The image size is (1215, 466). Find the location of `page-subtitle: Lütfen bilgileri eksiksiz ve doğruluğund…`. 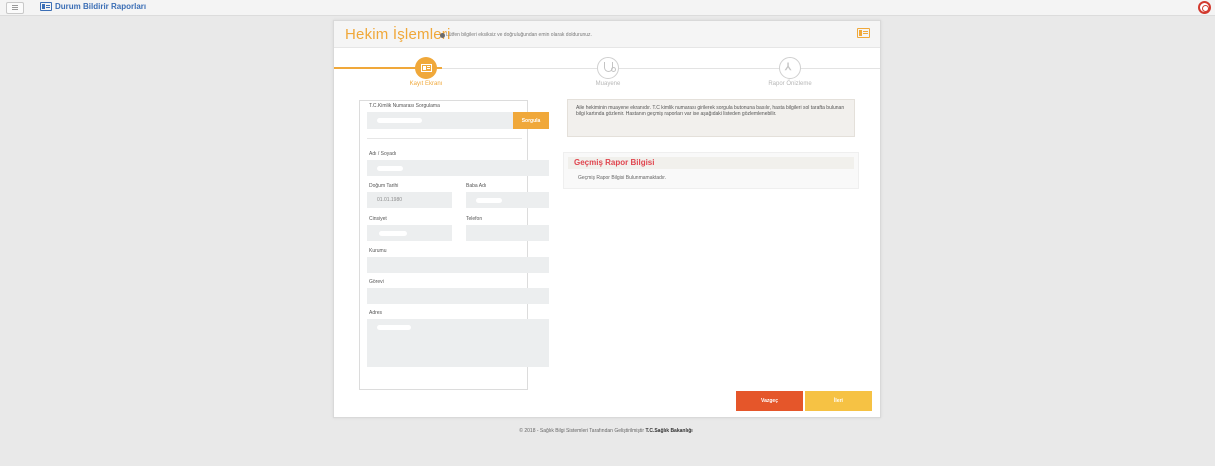

page-subtitle: Lütfen bilgileri eksiksiz ve doğruluğund… is located at coordinates (516, 35).